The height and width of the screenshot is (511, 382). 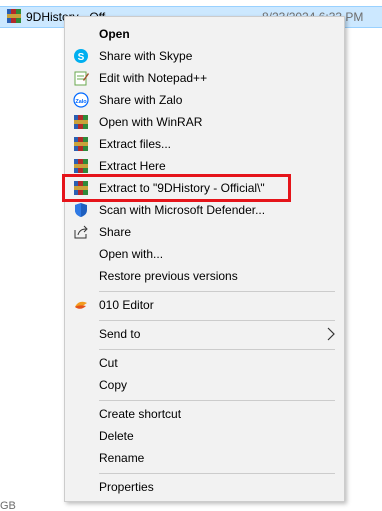 What do you see at coordinates (141, 100) in the screenshot?
I see `menu-label-share-with-zalo: Share with Zalo` at bounding box center [141, 100].